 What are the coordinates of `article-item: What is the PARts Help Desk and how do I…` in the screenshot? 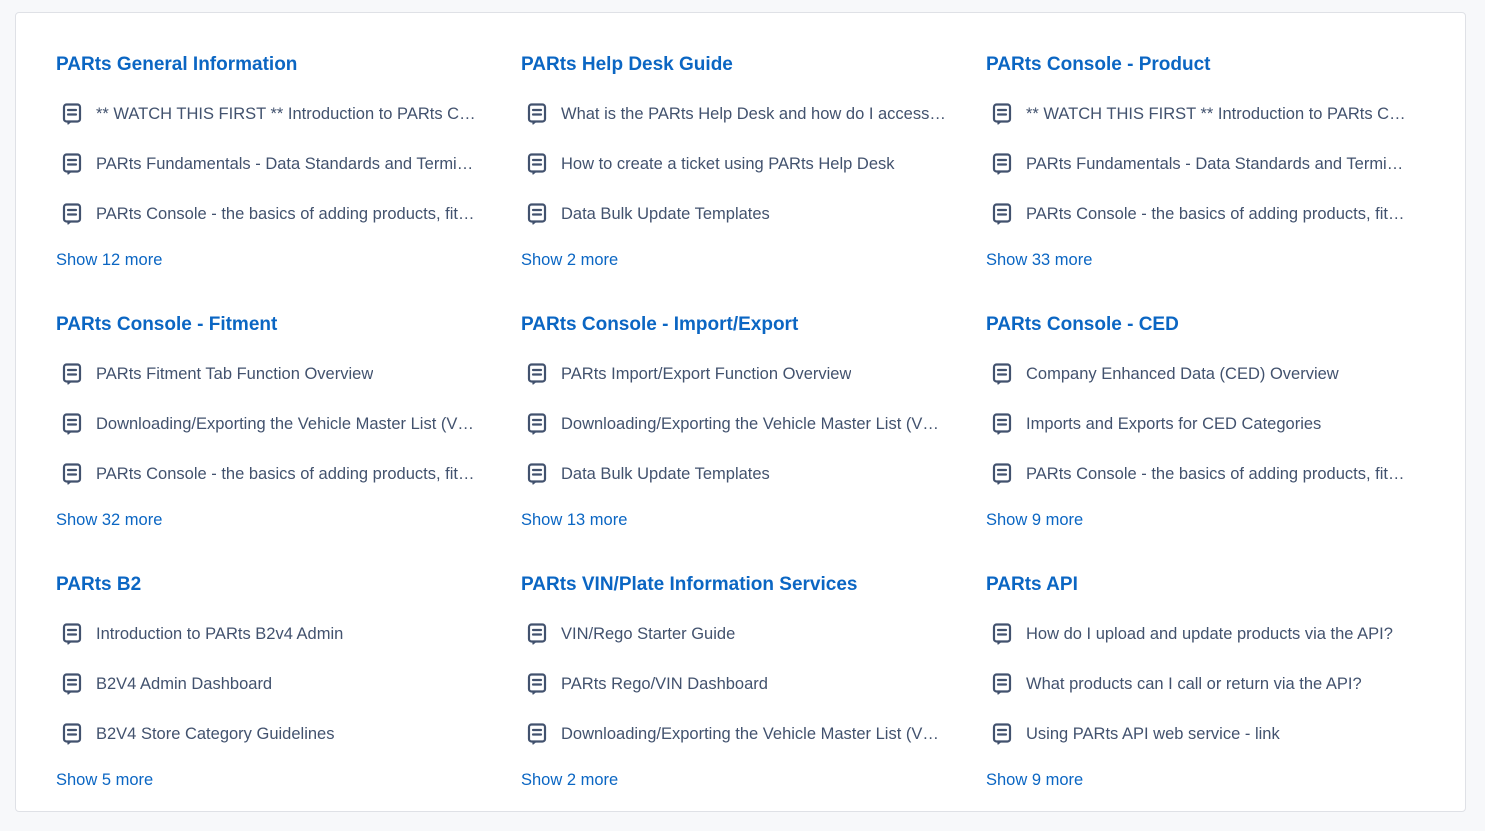 It's located at (733, 114).